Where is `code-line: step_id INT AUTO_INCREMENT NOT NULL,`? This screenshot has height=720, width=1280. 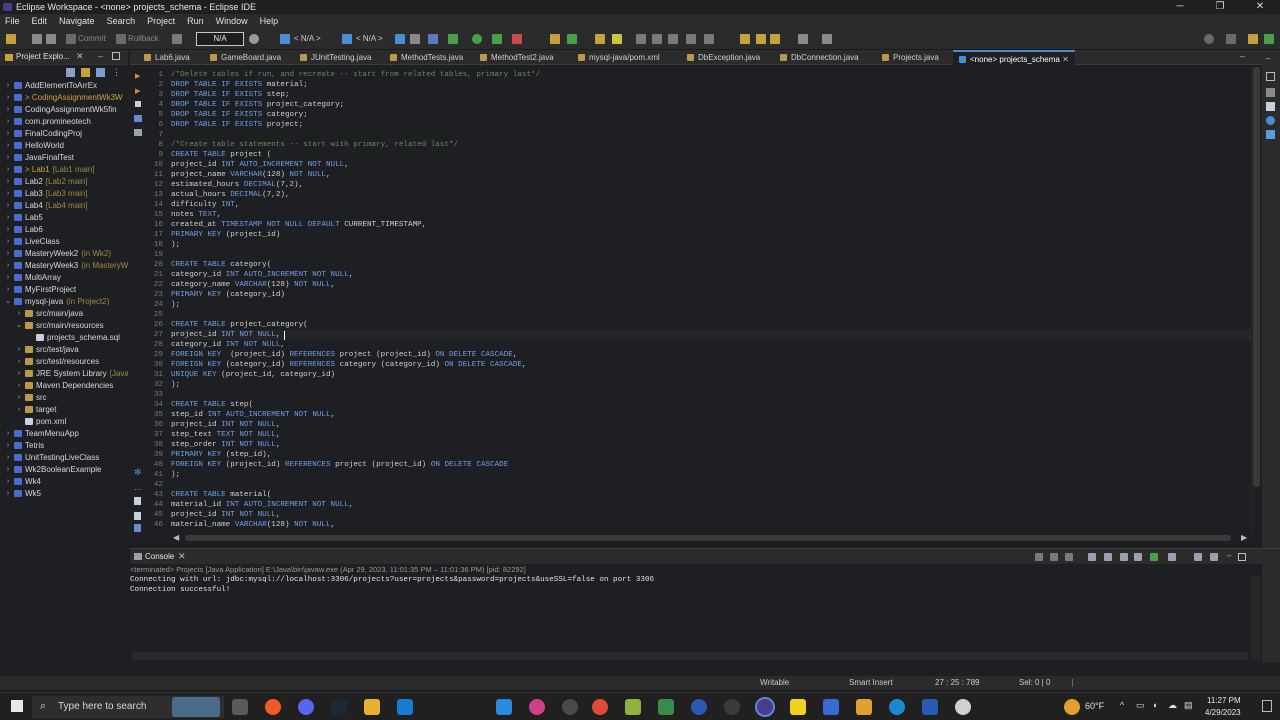
code-line: step_id INT AUTO_INCREMENT NOT NULL, is located at coordinates (253, 415).